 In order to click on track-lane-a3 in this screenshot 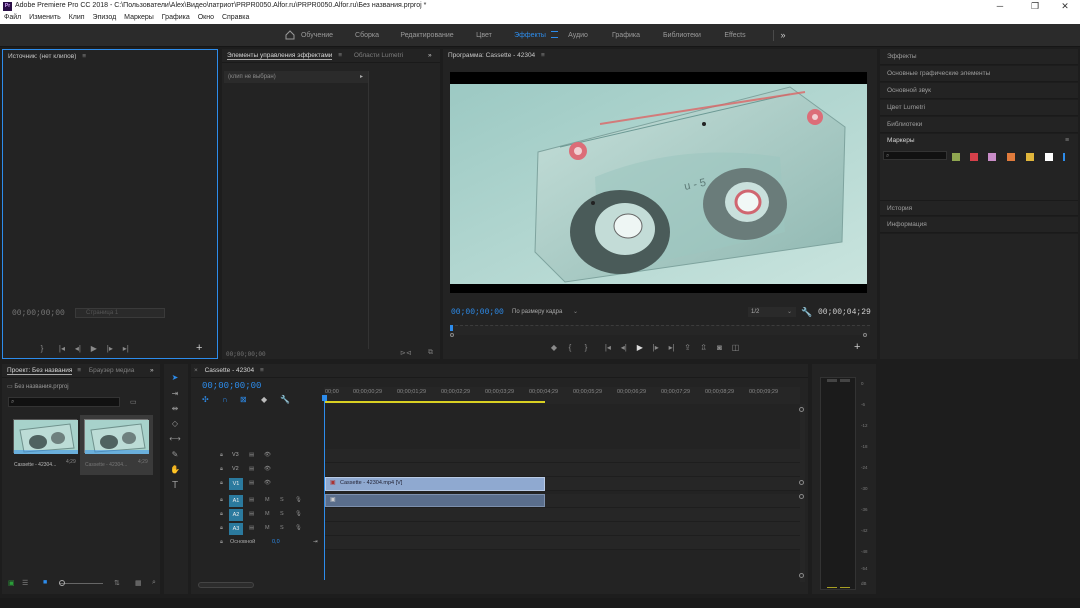, I will do `click(562, 529)`.